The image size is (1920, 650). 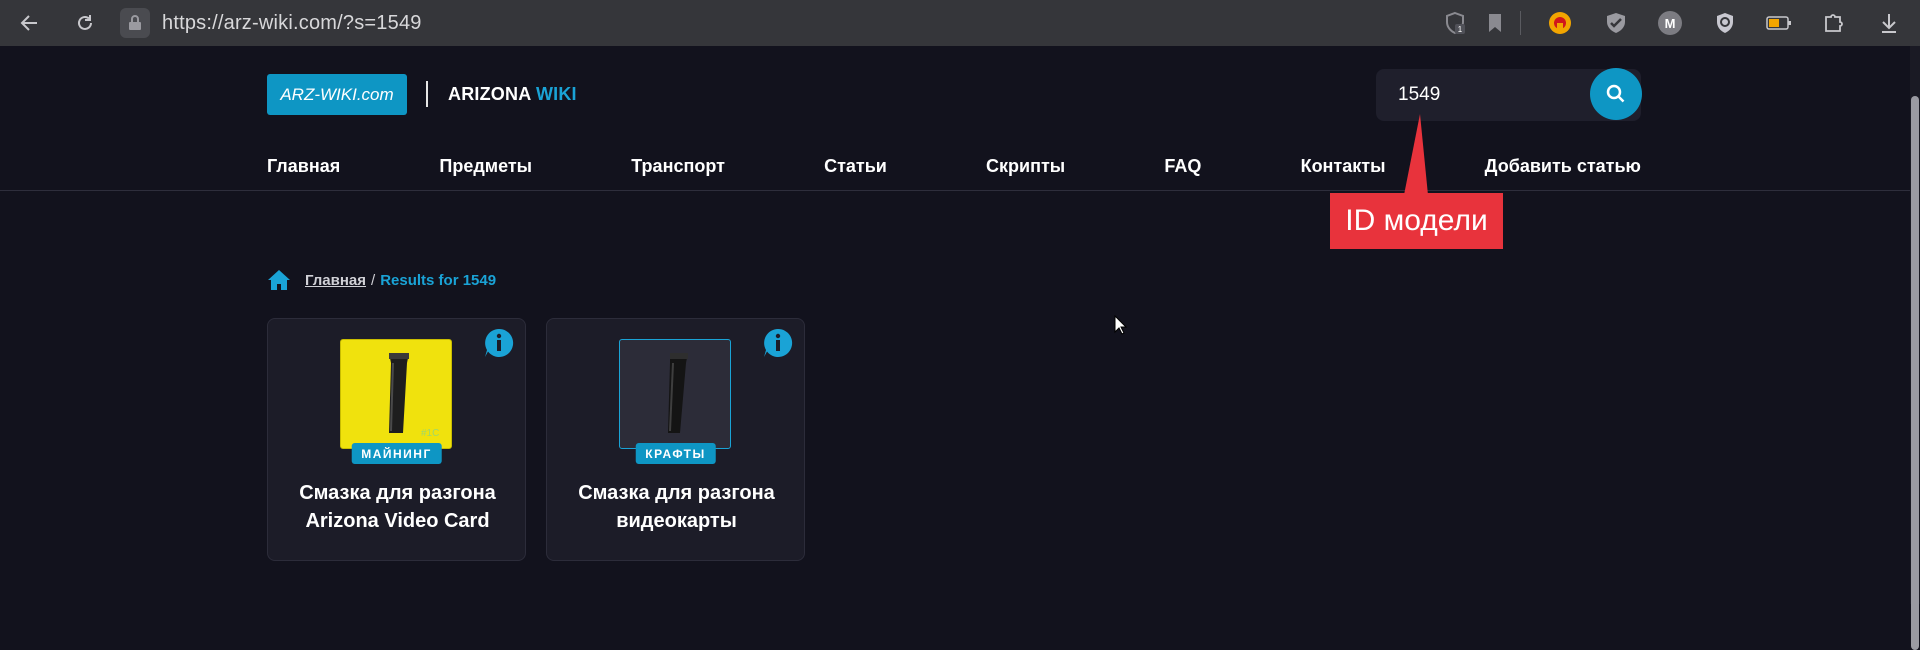 What do you see at coordinates (675, 453) in the screenshot?
I see `category-tag: КРАФТЫ` at bounding box center [675, 453].